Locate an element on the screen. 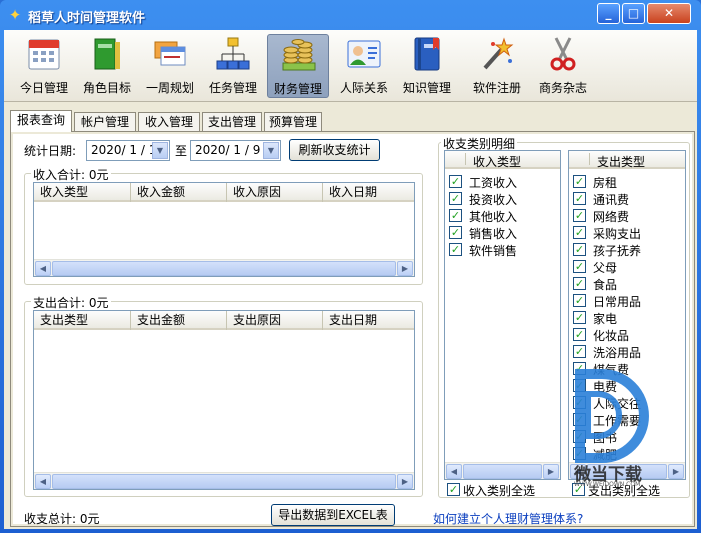 This screenshot has width=701, height=533. close-button: ✕ is located at coordinates (669, 13).